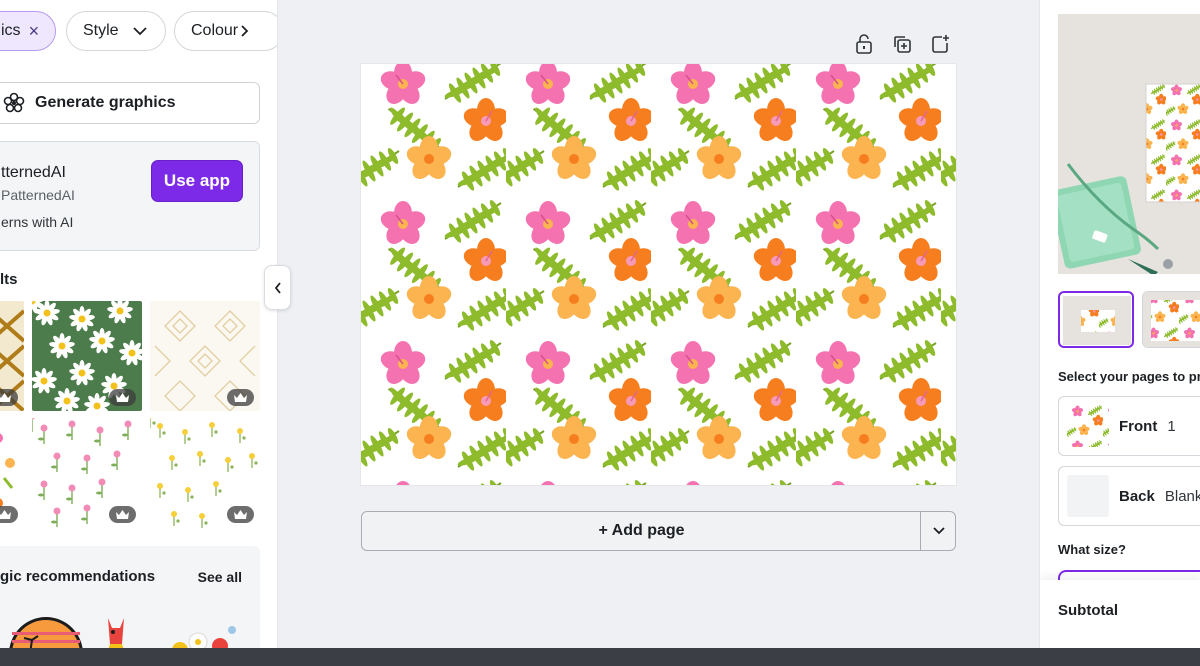 The height and width of the screenshot is (666, 1200). Describe the element at coordinates (33, 172) in the screenshot. I see `app-name: tternedAI` at that location.